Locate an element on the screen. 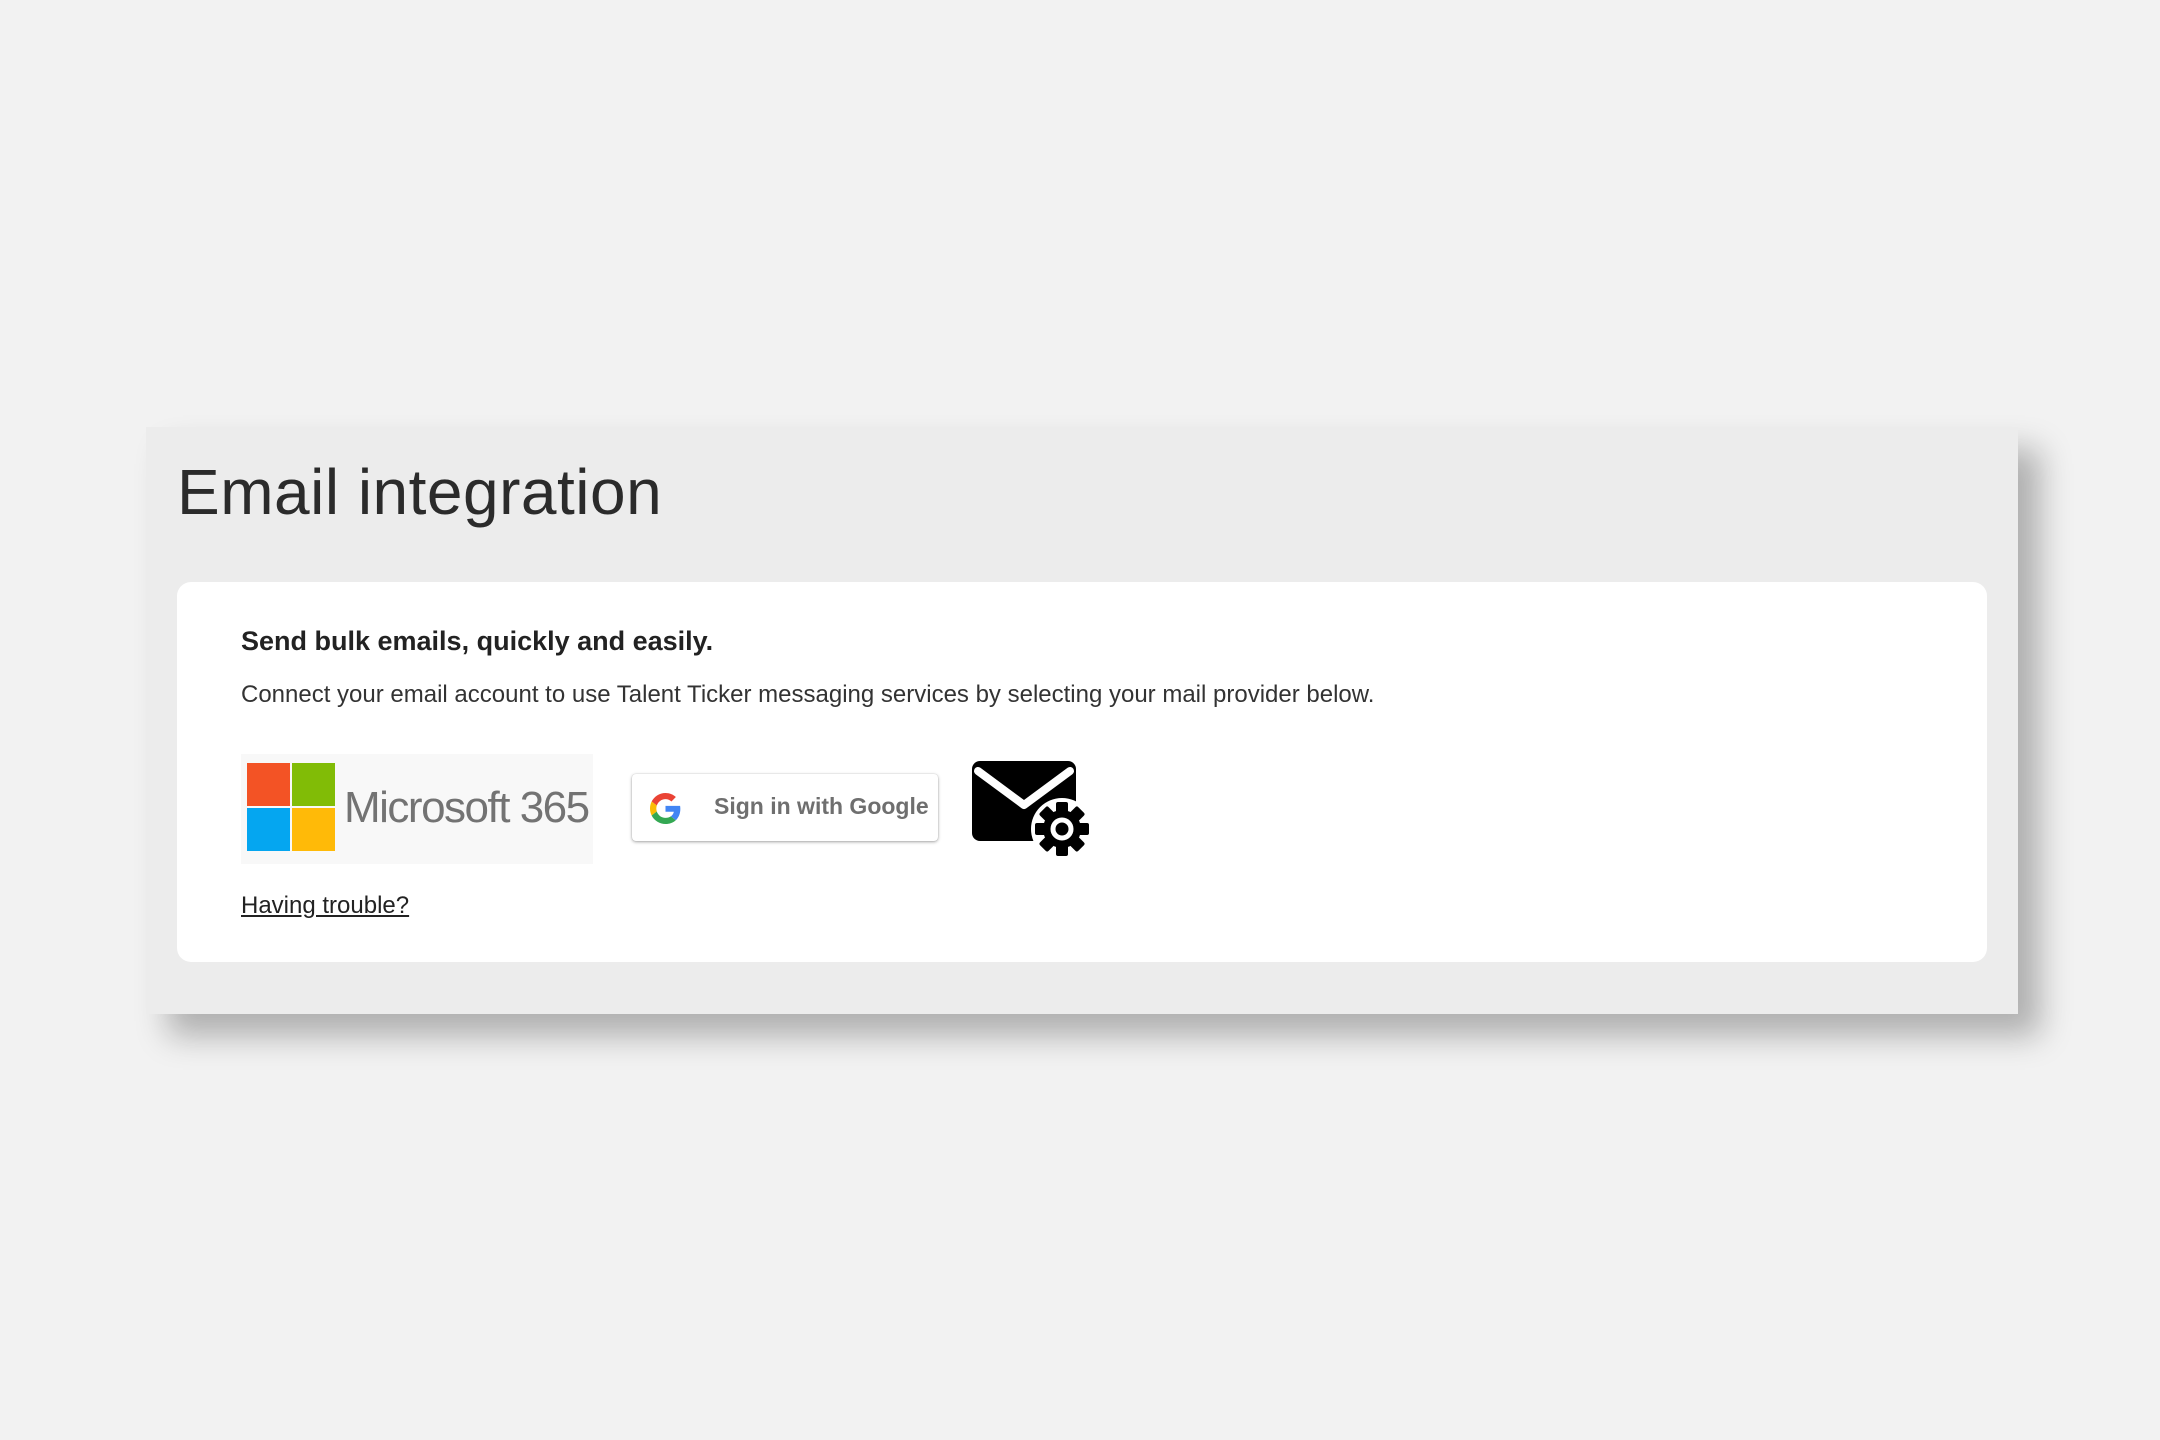 The image size is (2160, 1440). page-title: Email integration is located at coordinates (420, 492).